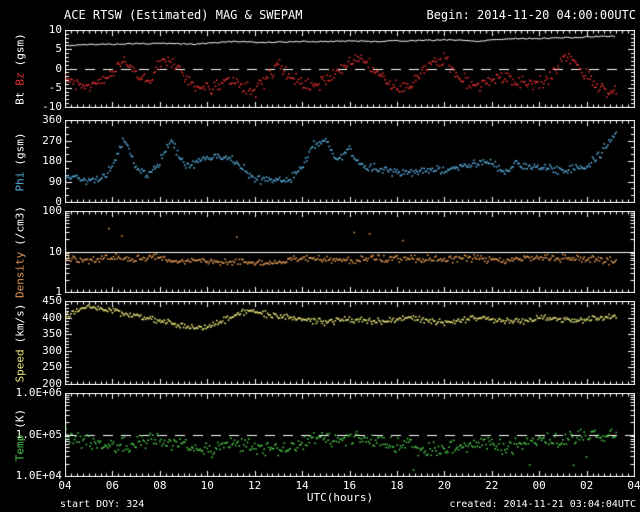 This screenshot has width=640, height=512. What do you see at coordinates (20, 181) in the screenshot?
I see `yaxis-label-segment: Phi` at bounding box center [20, 181].